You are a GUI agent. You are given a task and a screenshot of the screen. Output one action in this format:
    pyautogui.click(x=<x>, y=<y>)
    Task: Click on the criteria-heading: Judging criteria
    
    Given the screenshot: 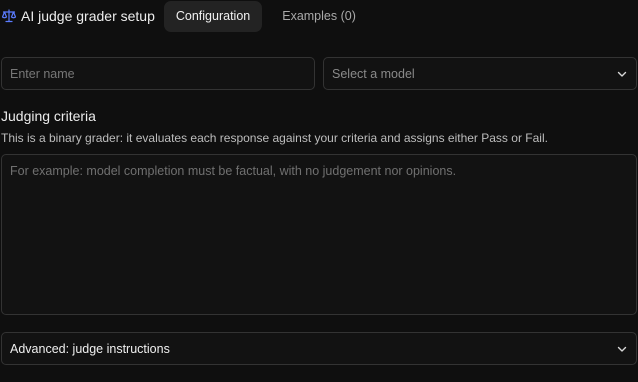 What is the action you would take?
    pyautogui.click(x=48, y=116)
    